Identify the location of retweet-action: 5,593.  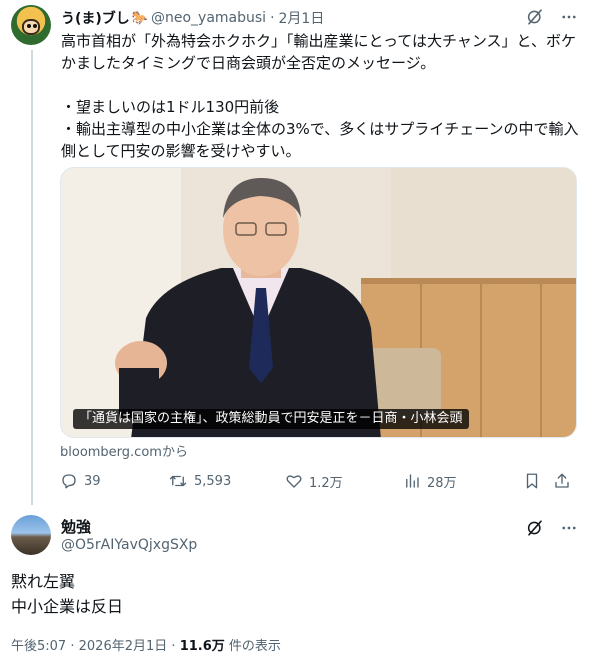
(226, 481).